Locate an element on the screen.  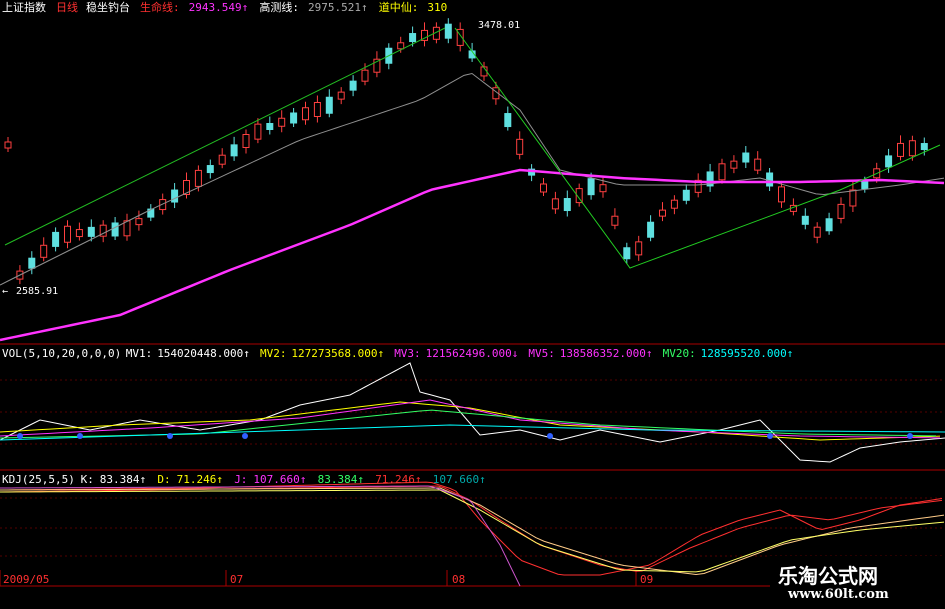
vol-legend-item: 138586352.000↑ is located at coordinates (606, 353).